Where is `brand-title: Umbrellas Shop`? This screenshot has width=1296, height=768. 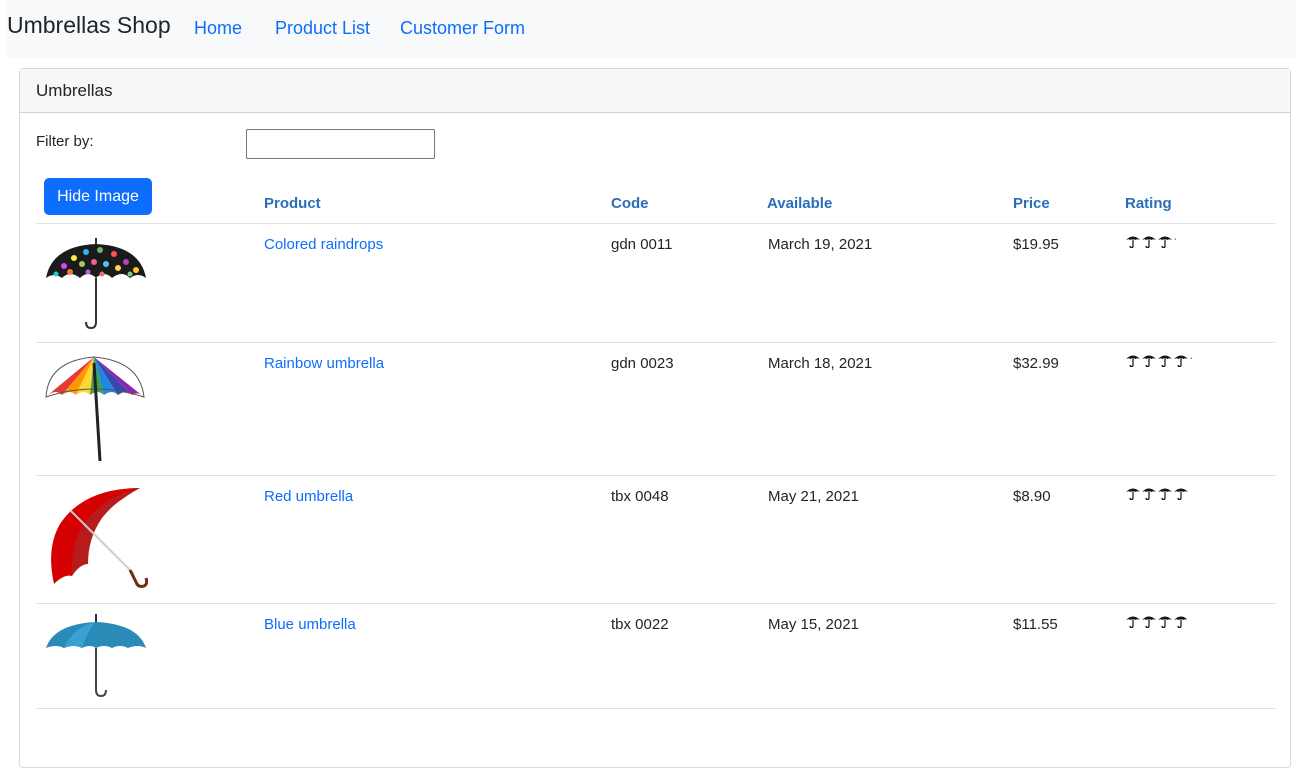 brand-title: Umbrellas Shop is located at coordinates (89, 25).